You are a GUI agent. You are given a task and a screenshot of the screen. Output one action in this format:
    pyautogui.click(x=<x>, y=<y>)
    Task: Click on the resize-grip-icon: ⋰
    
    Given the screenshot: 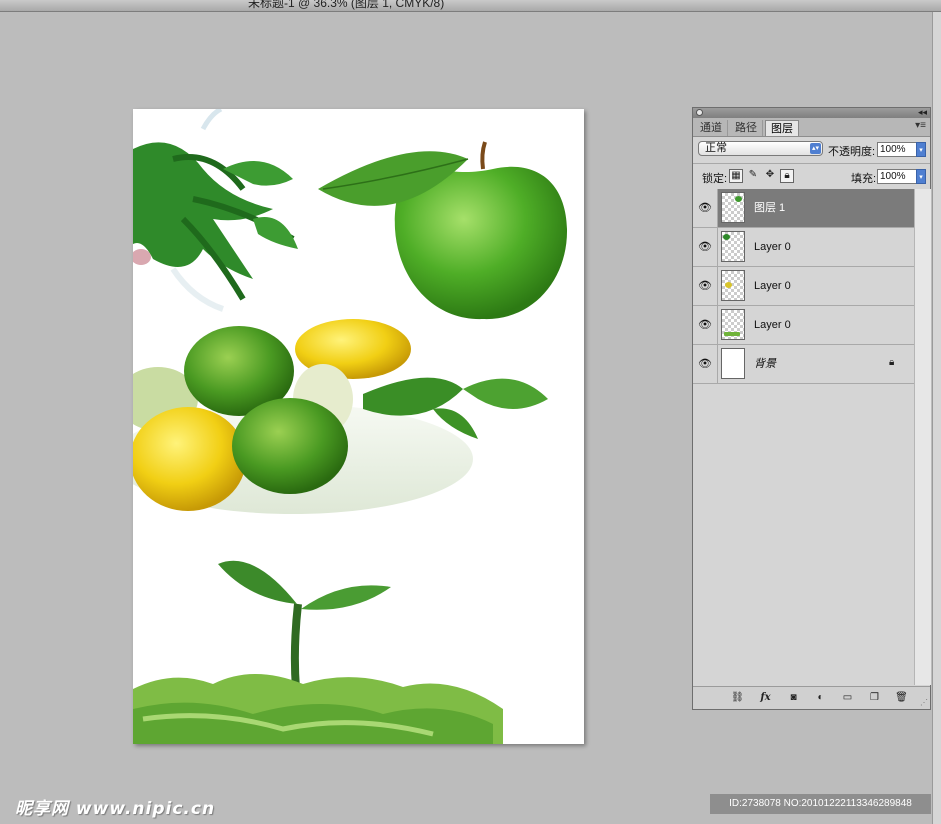 What is the action you would take?
    pyautogui.click(x=924, y=702)
    